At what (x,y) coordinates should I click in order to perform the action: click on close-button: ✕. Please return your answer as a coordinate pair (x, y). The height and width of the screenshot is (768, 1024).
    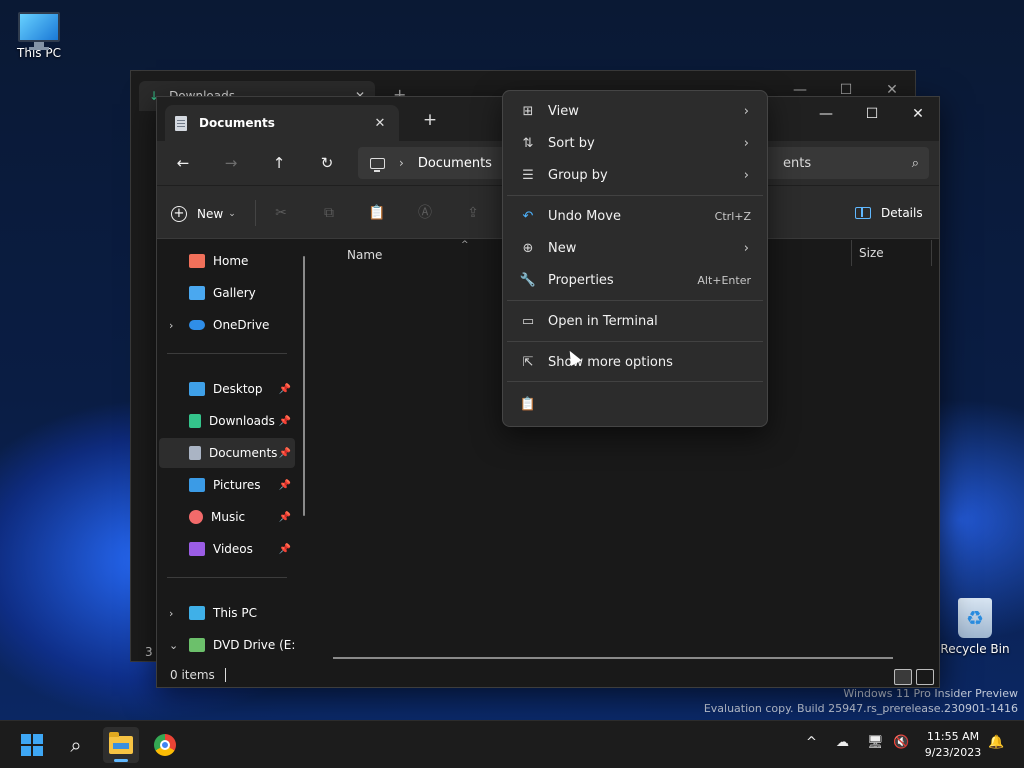
    Looking at the image, I should click on (918, 114).